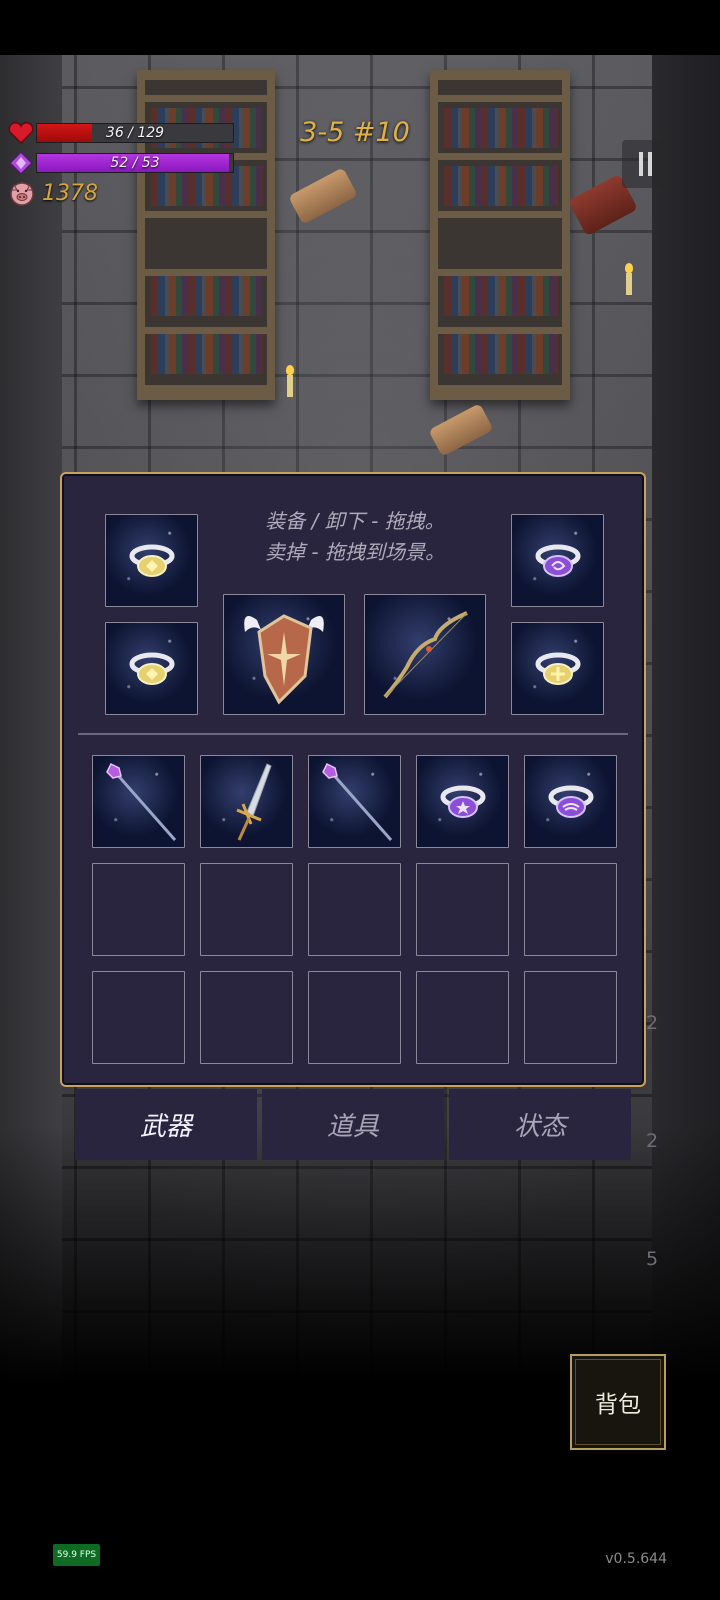  I want to click on bow-icon, so click(425, 654).